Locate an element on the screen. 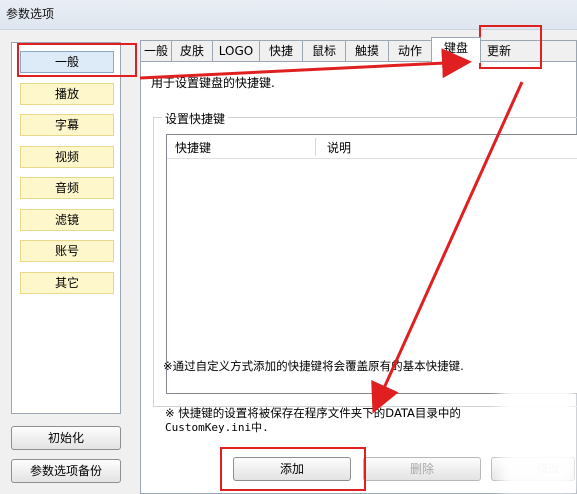 The width and height of the screenshot is (577, 494). override-note: ※通过自定义方式添加的快捷键将会覆盖原有的基本快捷键. is located at coordinates (313, 366).